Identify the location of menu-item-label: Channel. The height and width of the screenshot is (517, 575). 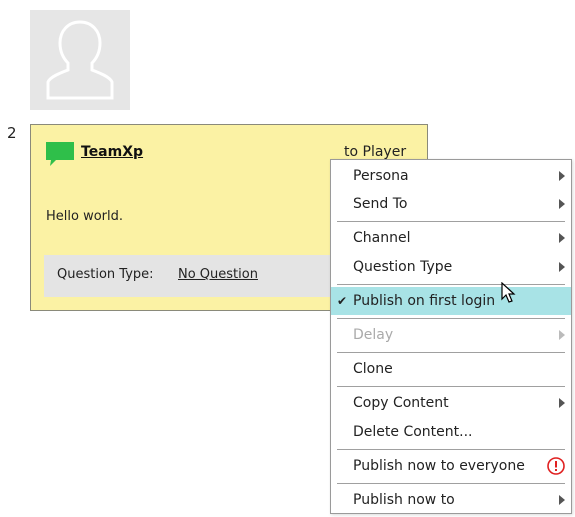
(382, 238).